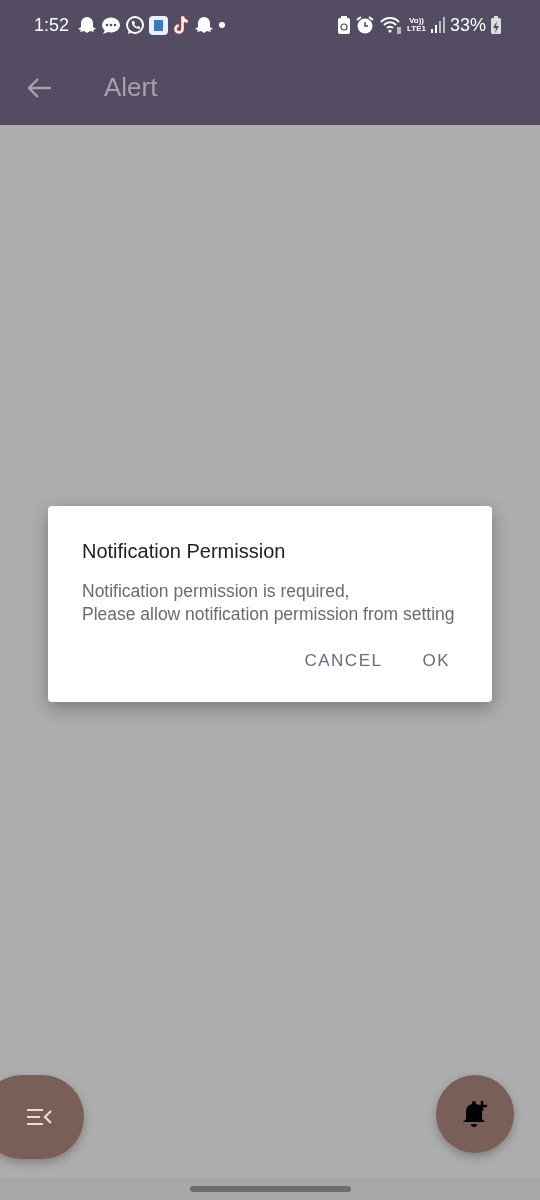 Image resolution: width=540 pixels, height=1200 pixels. Describe the element at coordinates (159, 25) in the screenshot. I see `app-icon` at that location.